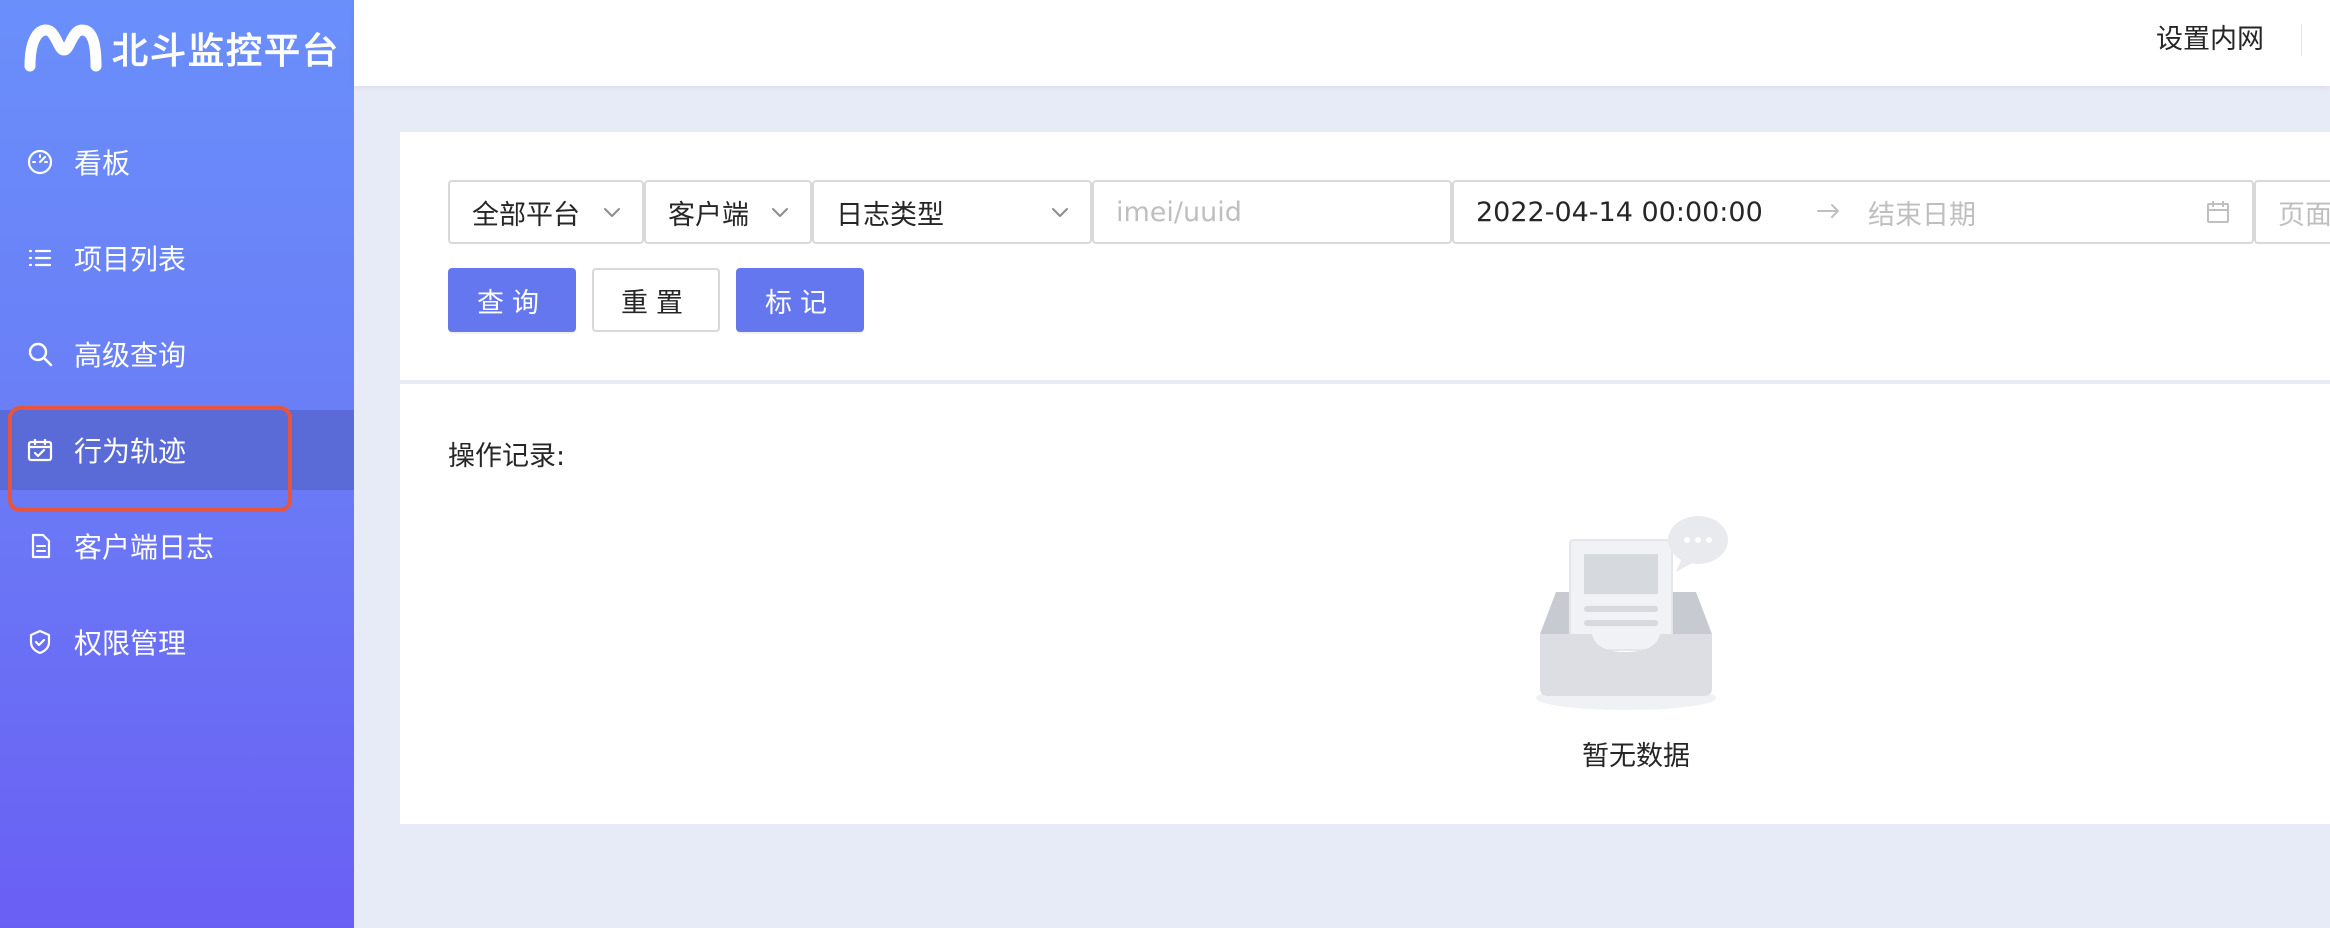  Describe the element at coordinates (1179, 212) in the screenshot. I see `imei-input-placeholder: imei/uuid` at that location.